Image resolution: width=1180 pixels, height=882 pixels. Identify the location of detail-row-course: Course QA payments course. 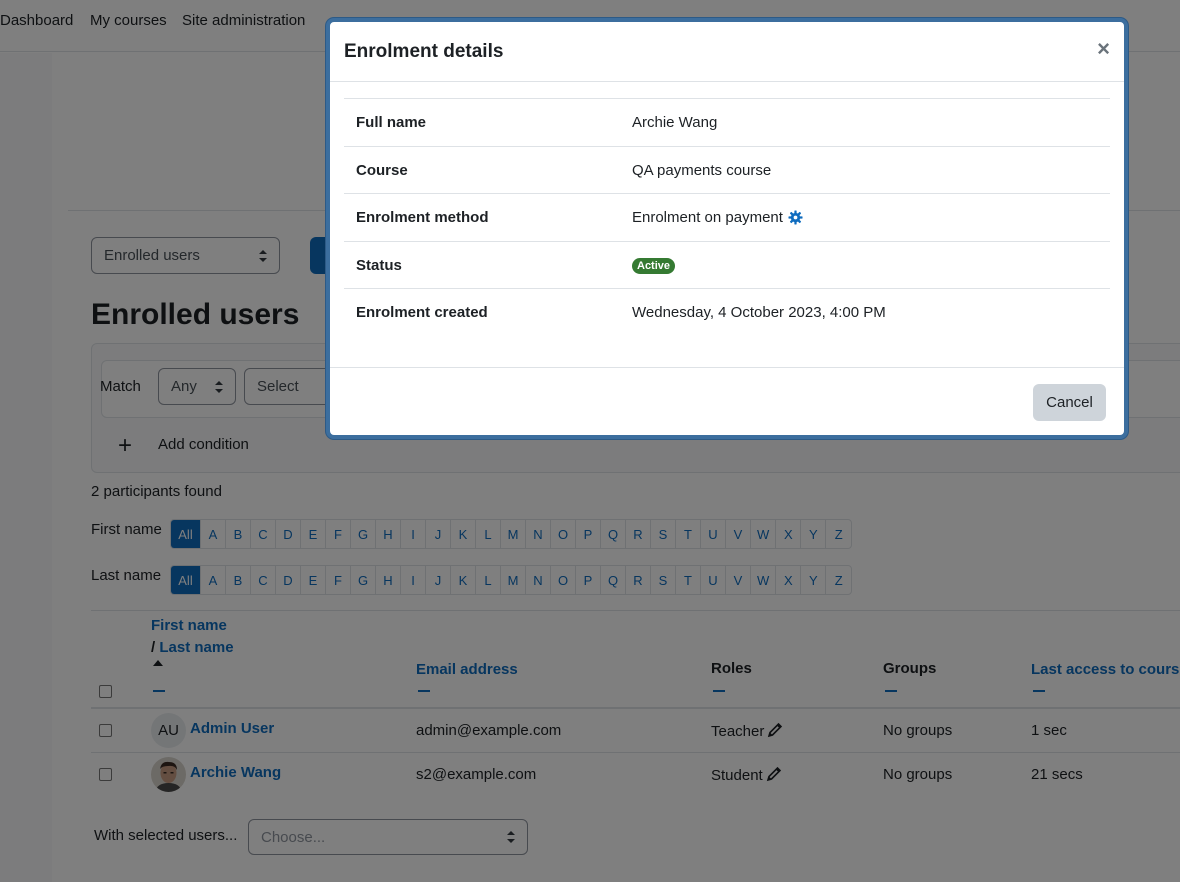
(727, 169).